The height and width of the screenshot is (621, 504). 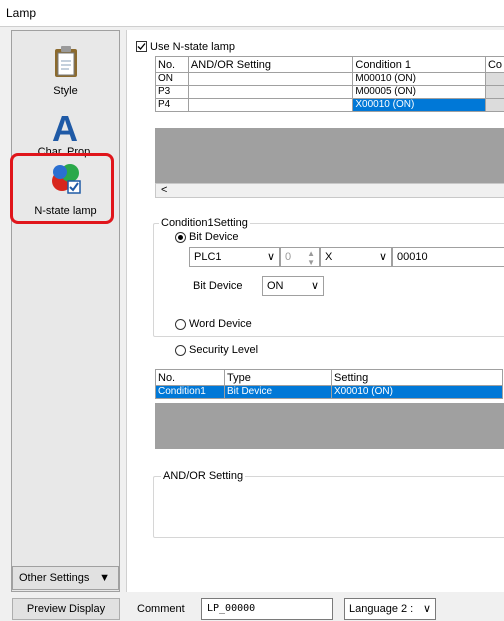 I want to click on title-divider, so click(x=252, y=26).